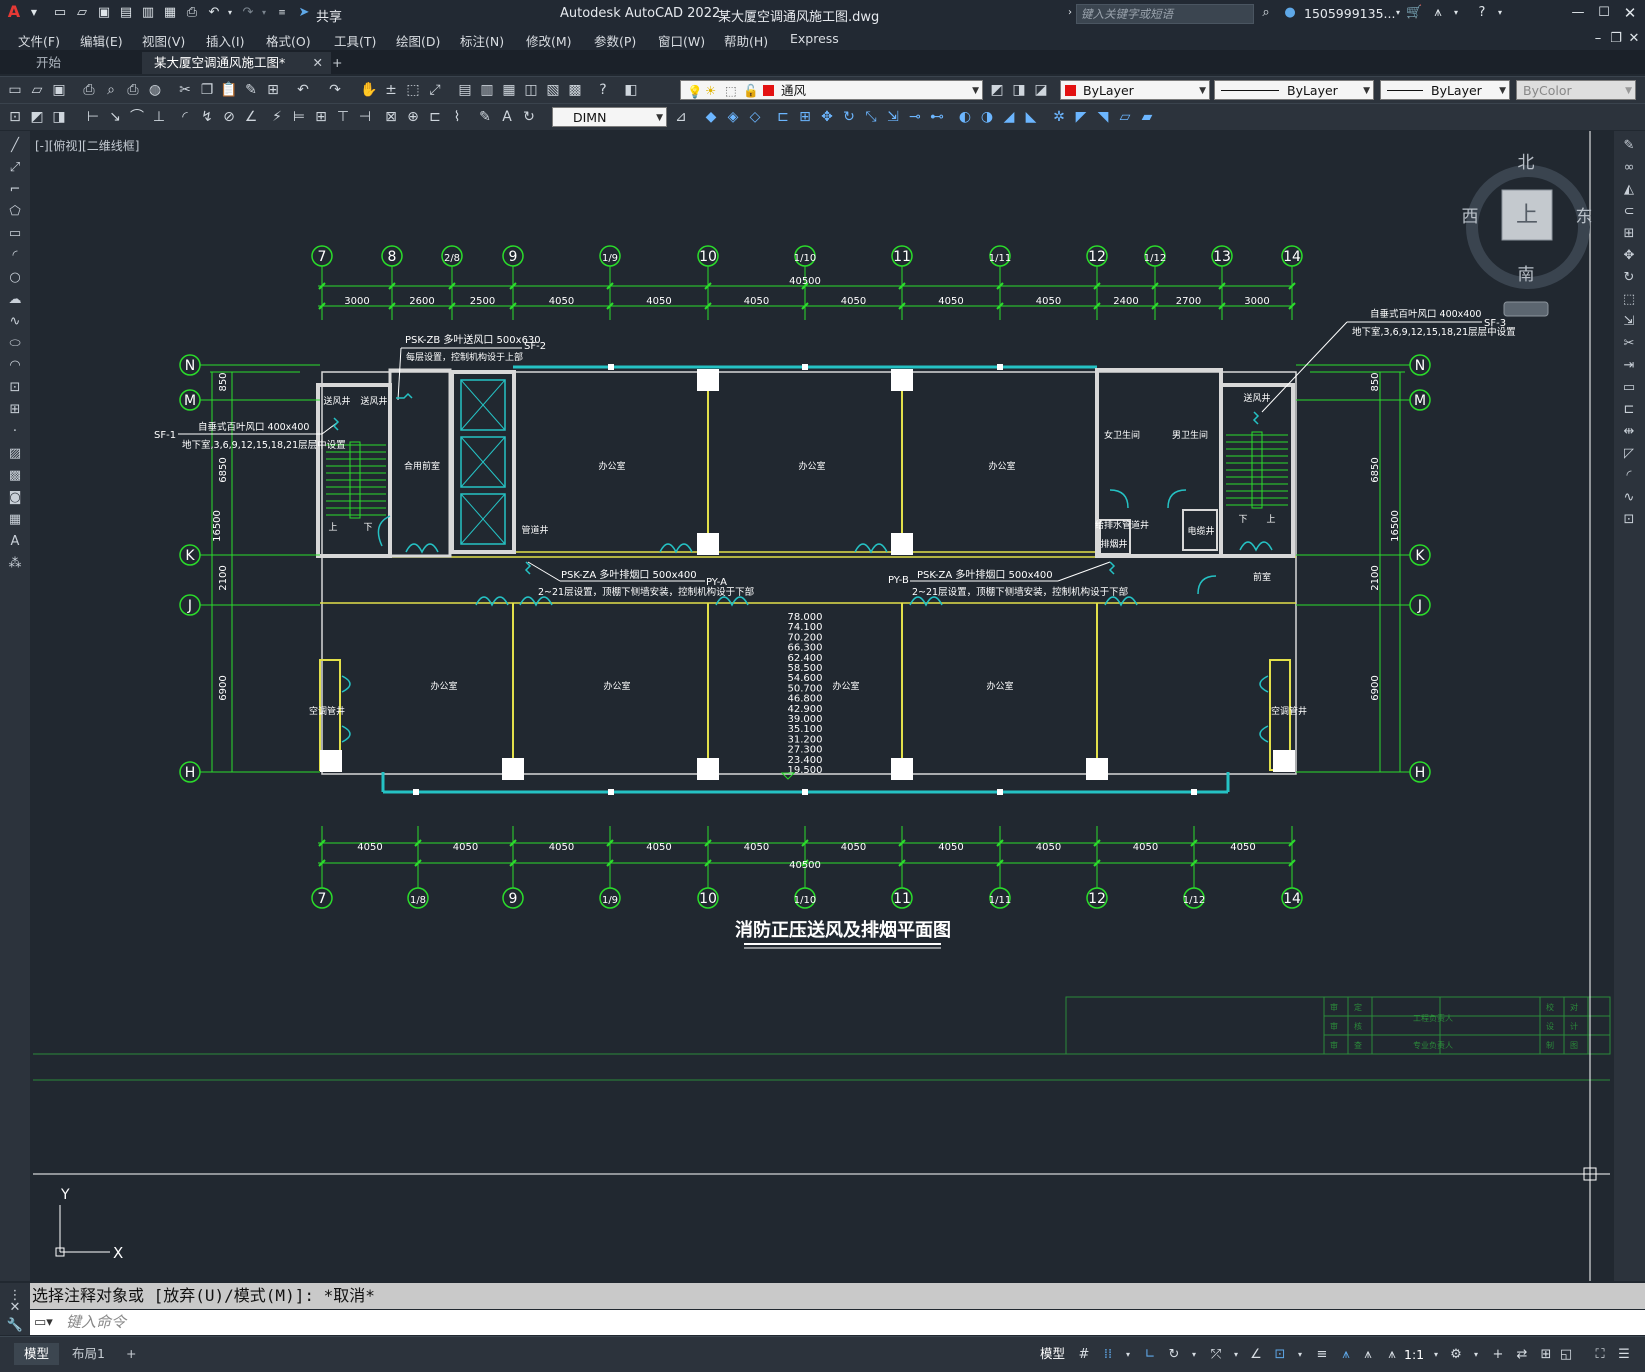  I want to click on user-icon: ●, so click(1290, 13).